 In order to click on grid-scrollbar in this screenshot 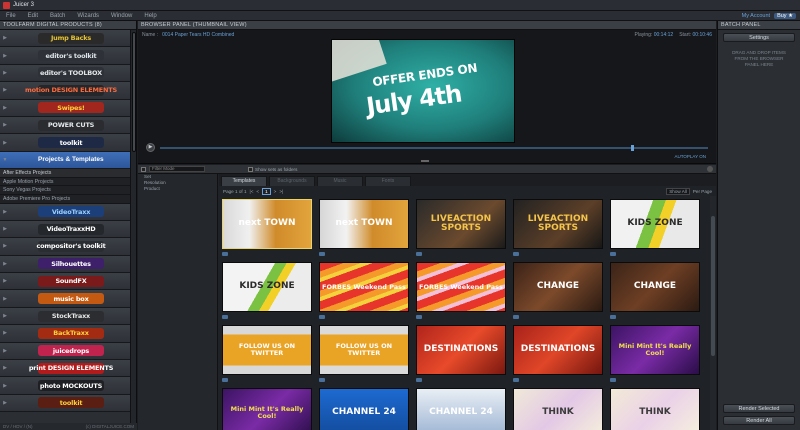, I will do `click(713, 313)`.